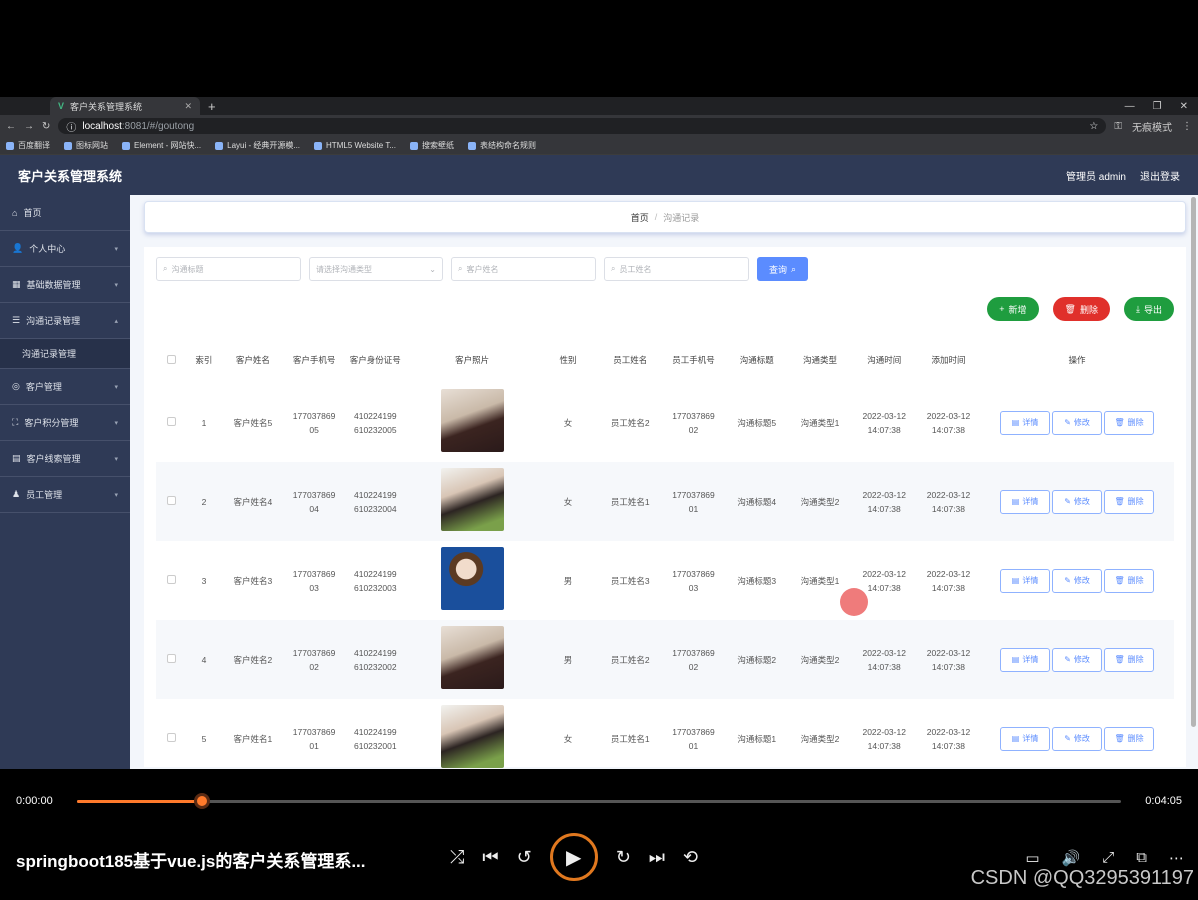  What do you see at coordinates (65, 387) in the screenshot?
I see `sidebar-item-customers: ◎ 客户管理 ▾` at bounding box center [65, 387].